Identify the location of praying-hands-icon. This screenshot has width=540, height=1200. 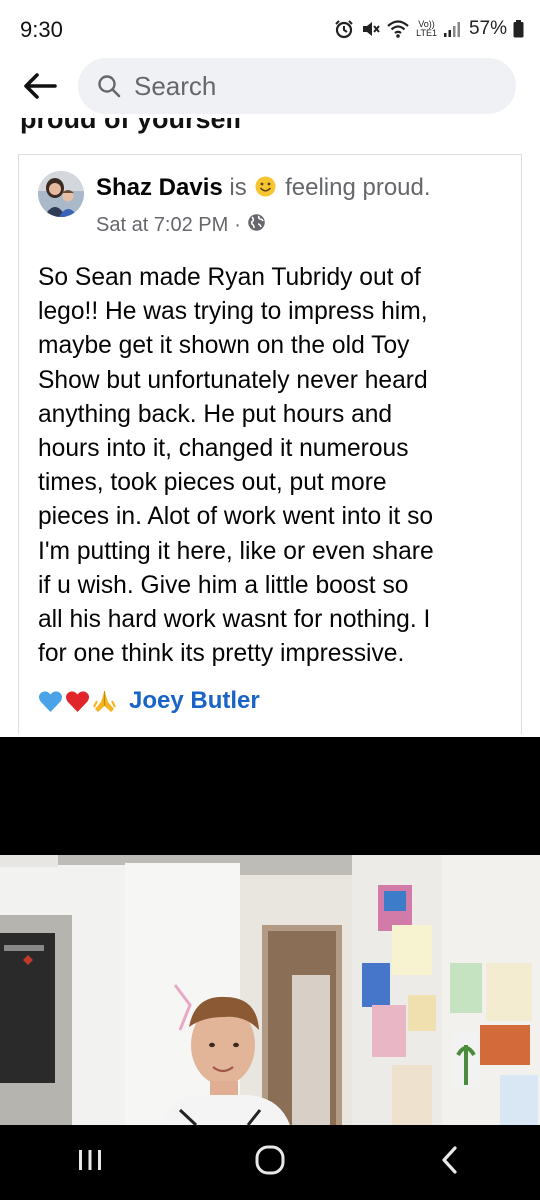
(104, 701).